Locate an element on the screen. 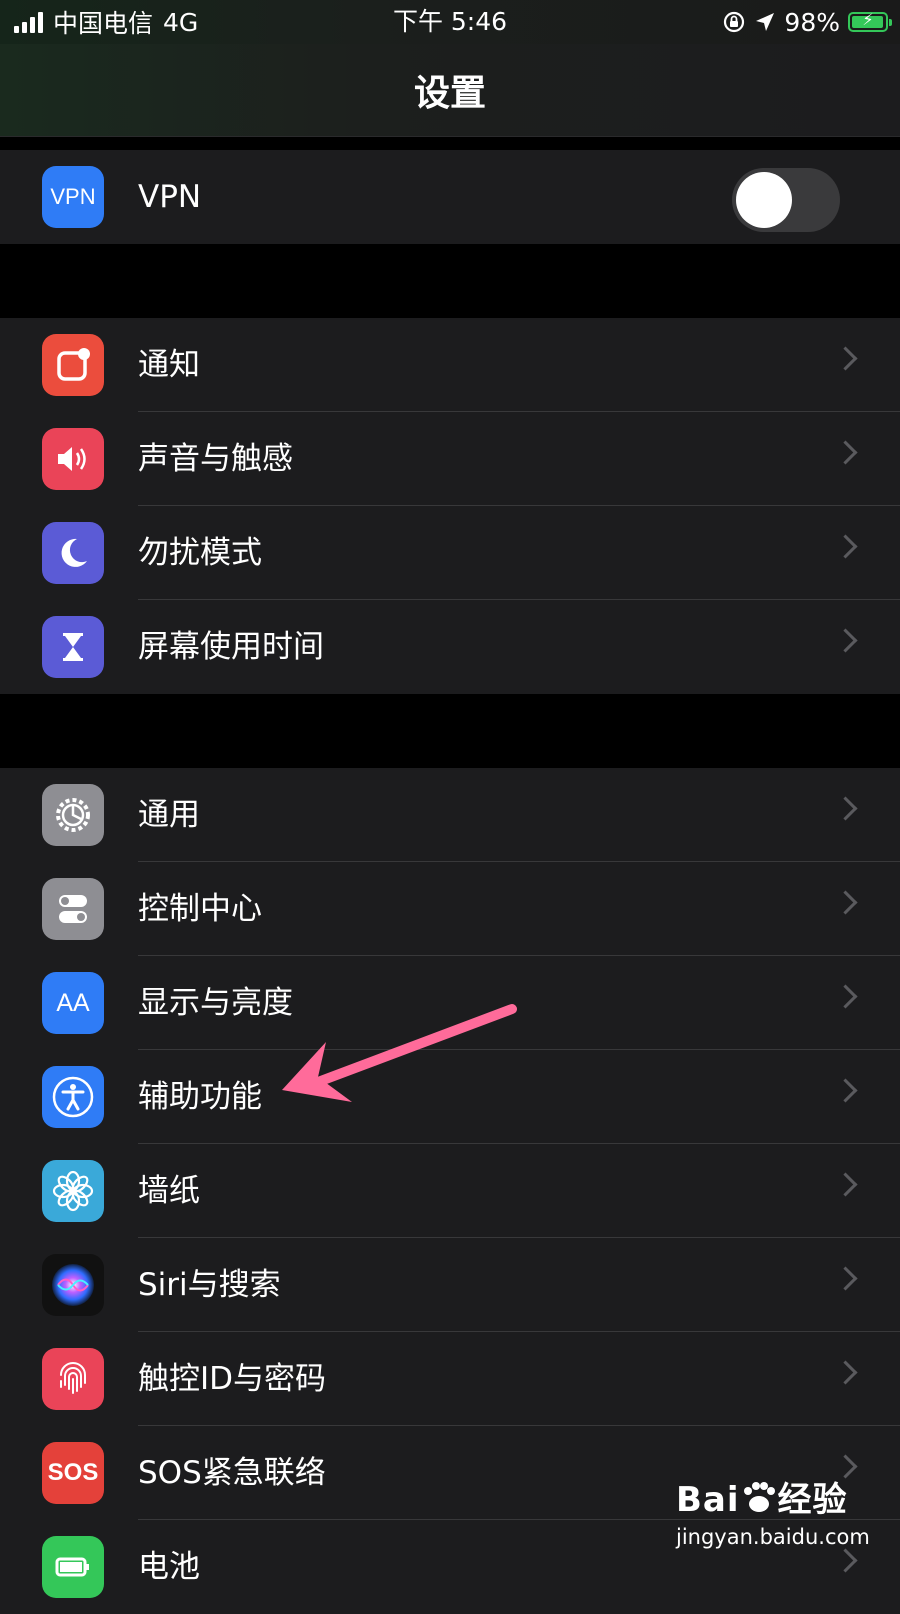 The height and width of the screenshot is (1614, 900). paw-icon is located at coordinates (759, 1497).